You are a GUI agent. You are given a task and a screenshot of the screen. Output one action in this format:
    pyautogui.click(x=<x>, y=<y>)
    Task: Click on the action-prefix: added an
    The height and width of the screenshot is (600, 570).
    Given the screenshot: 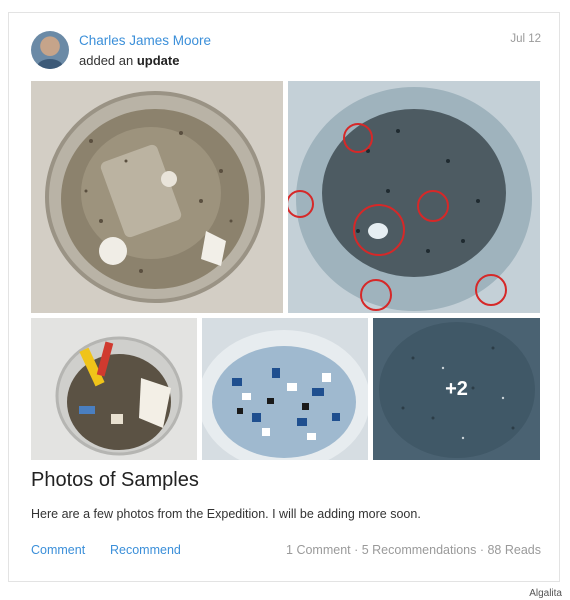 What is the action you would take?
    pyautogui.click(x=106, y=60)
    